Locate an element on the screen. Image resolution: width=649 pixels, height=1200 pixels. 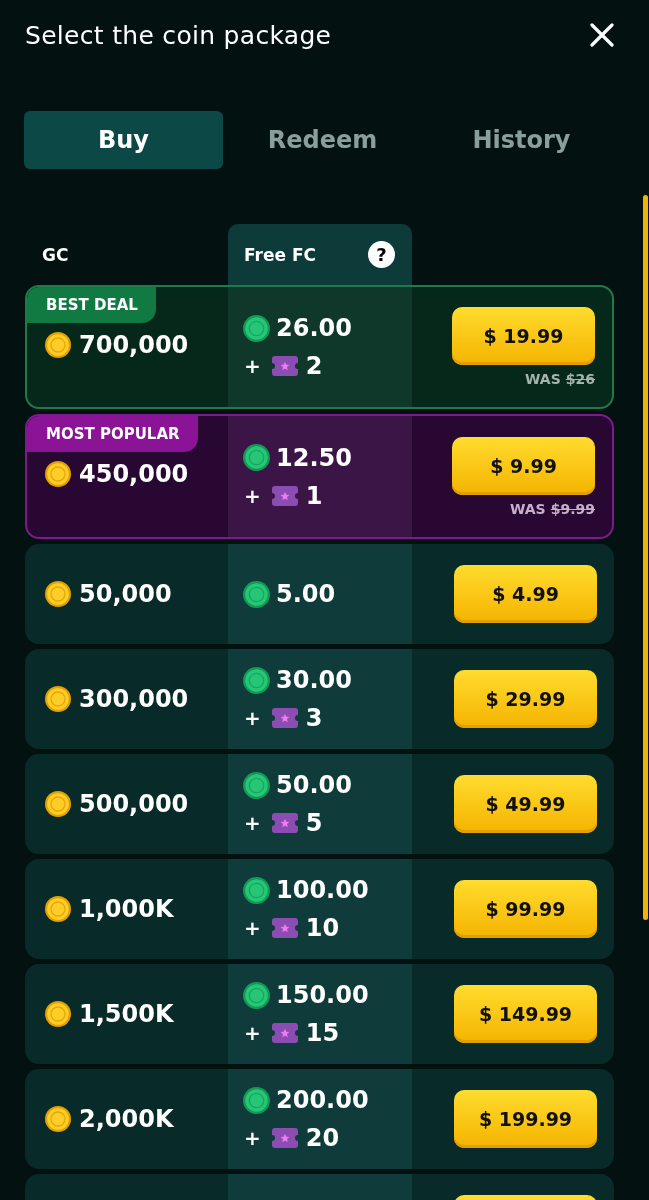
price-button: $ 19.99 is located at coordinates (523, 336).